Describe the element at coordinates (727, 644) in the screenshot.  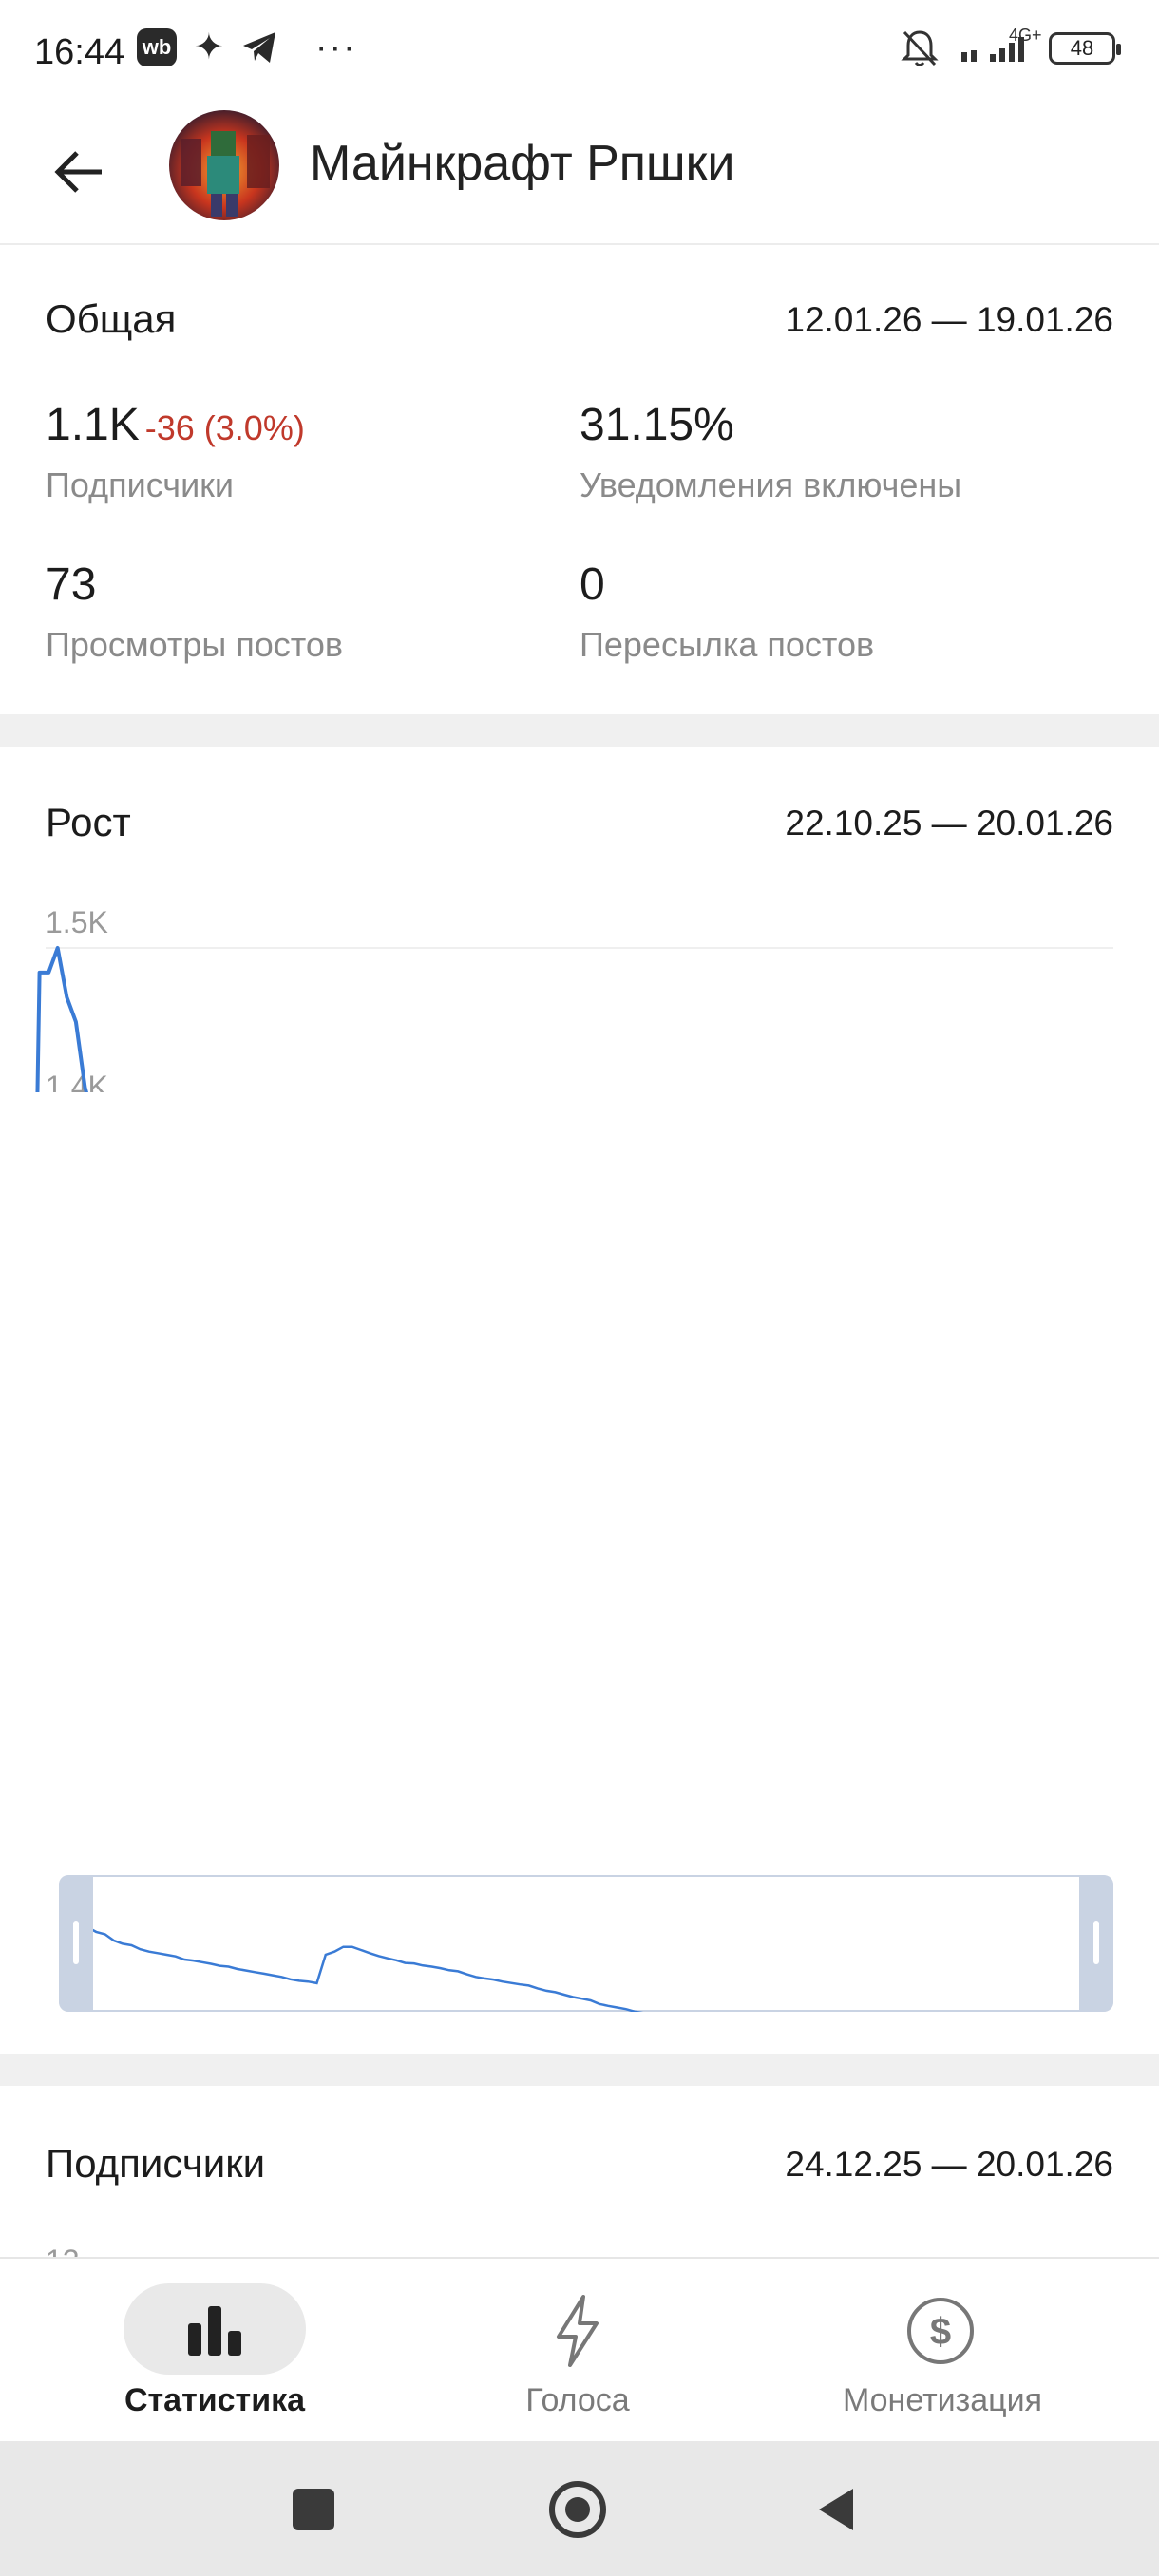
I see `stat-shares-label: Пересылка постов` at that location.